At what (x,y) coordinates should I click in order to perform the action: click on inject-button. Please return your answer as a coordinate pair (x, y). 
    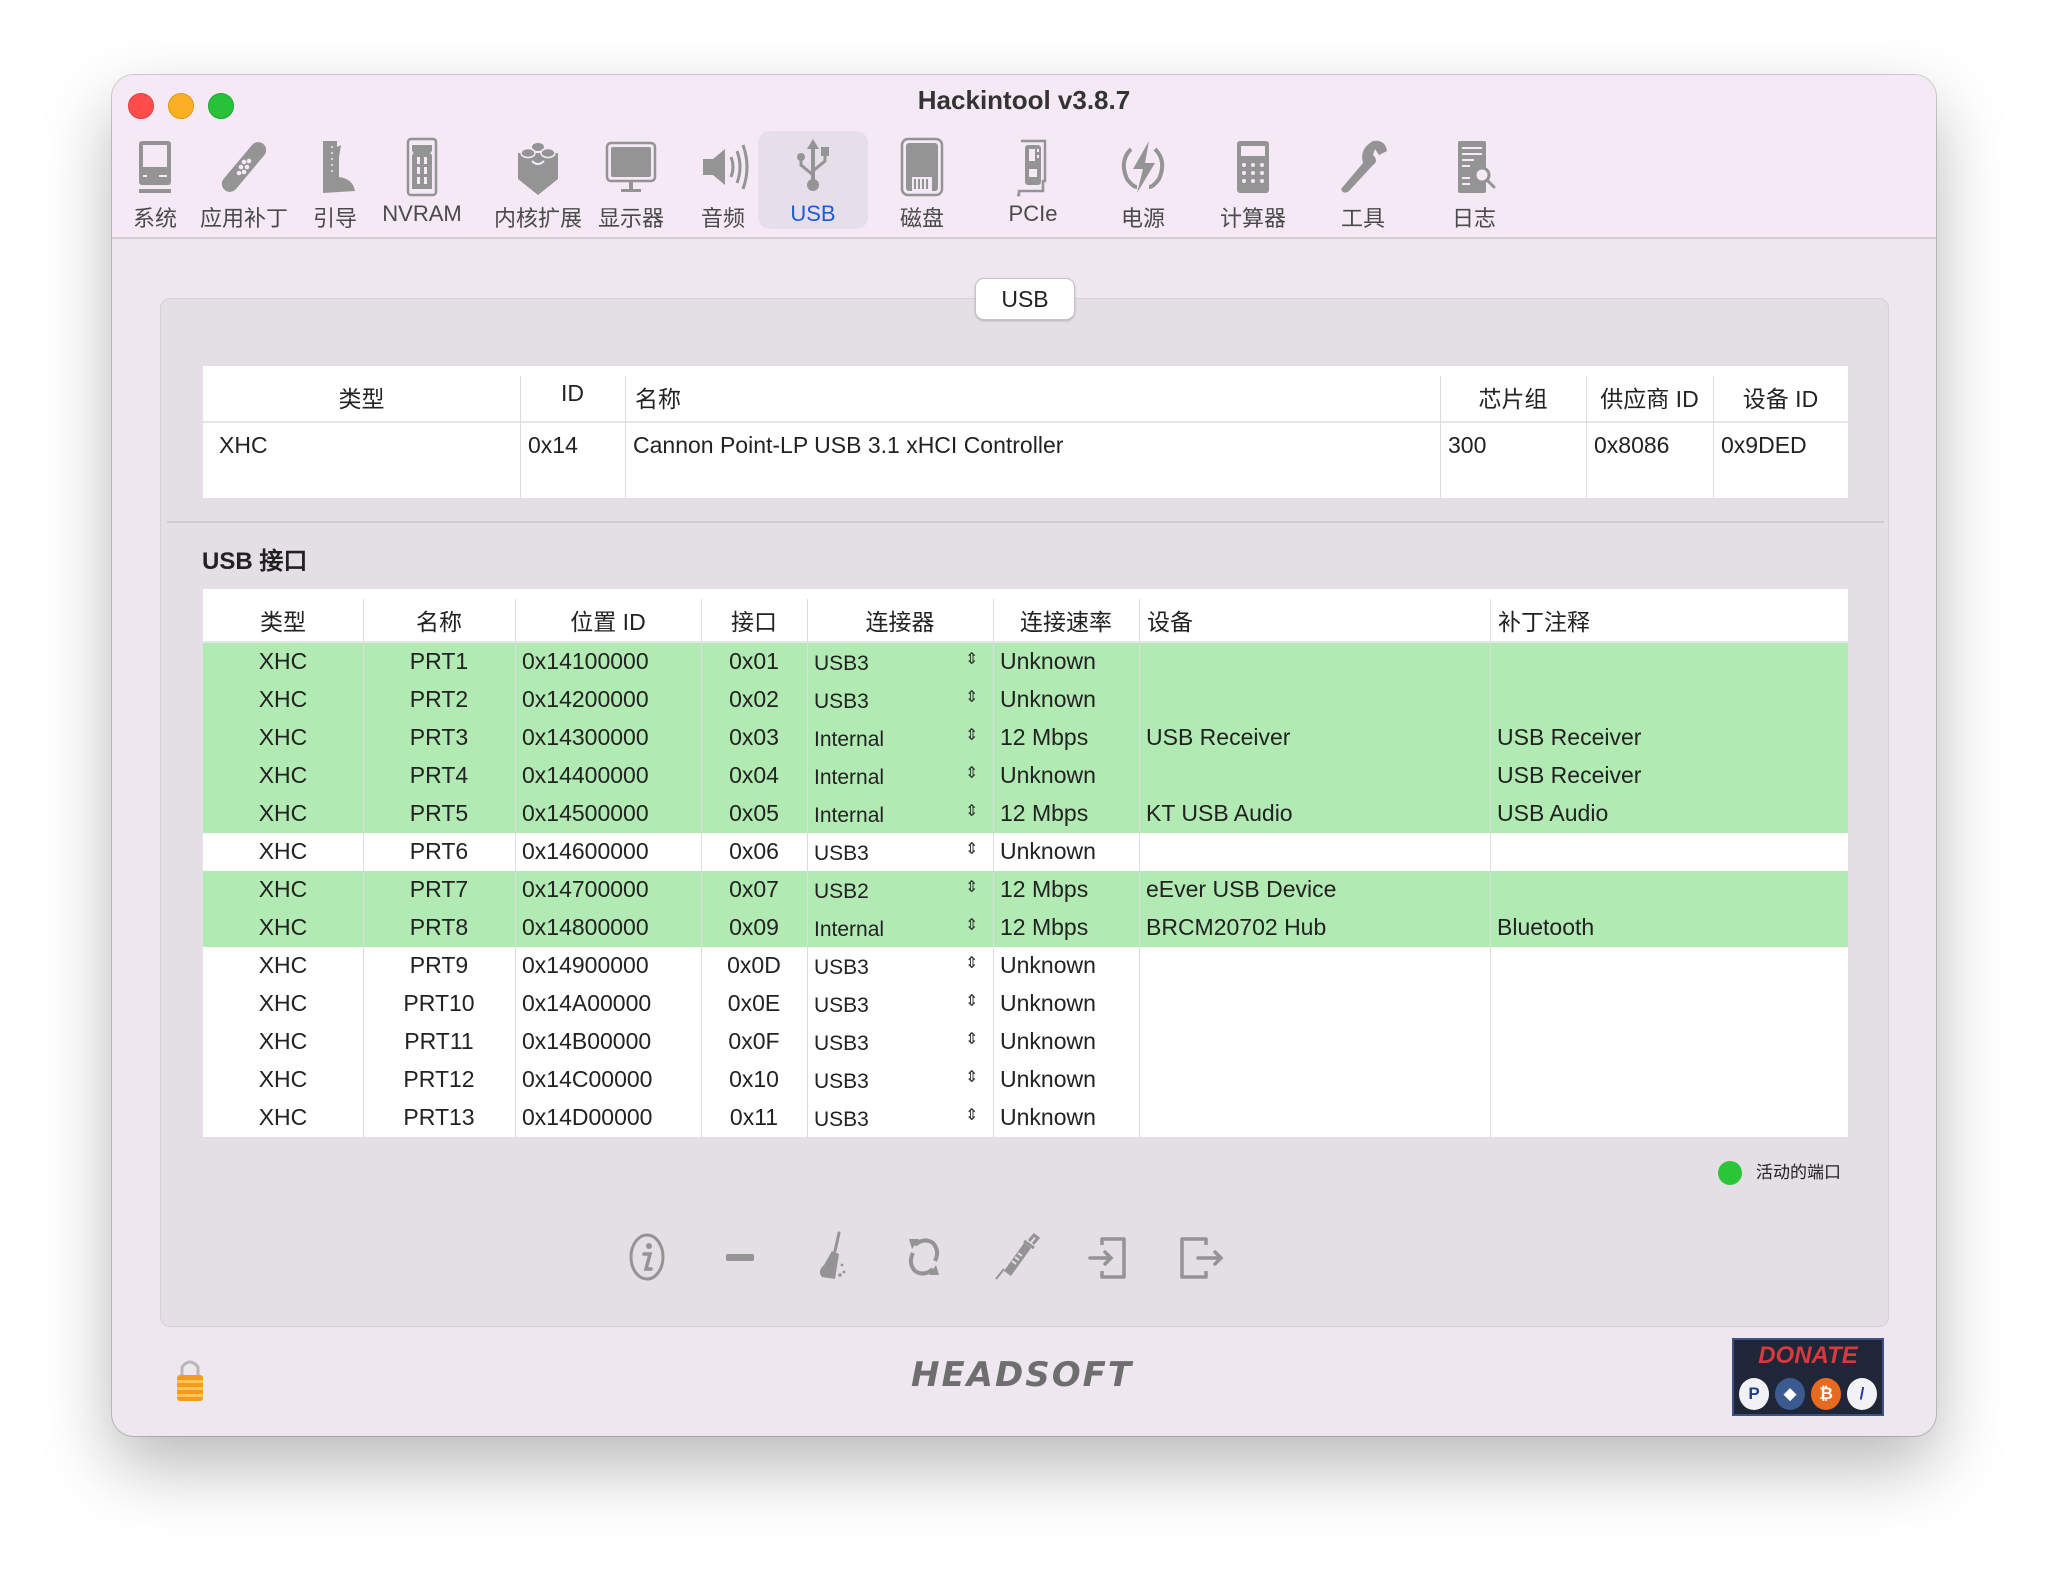
    Looking at the image, I should click on (1016, 1257).